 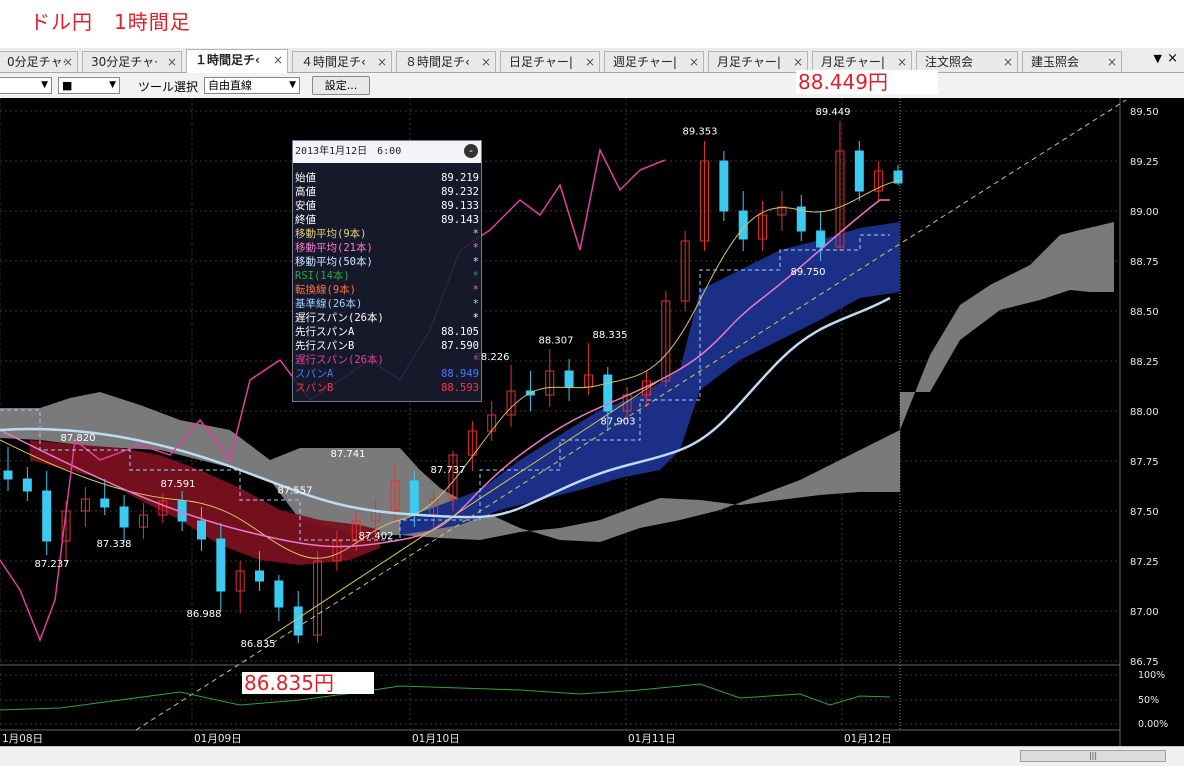 What do you see at coordinates (652, 739) in the screenshot?
I see `x-tick-label: 01月11日` at bounding box center [652, 739].